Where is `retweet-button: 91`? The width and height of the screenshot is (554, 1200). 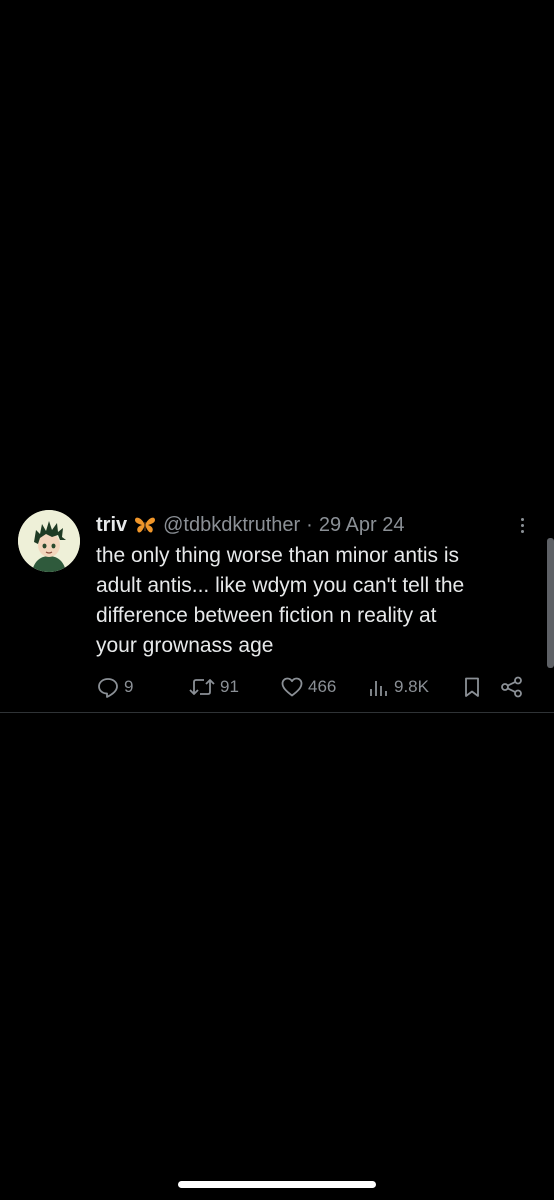 retweet-button: 91 is located at coordinates (213, 687).